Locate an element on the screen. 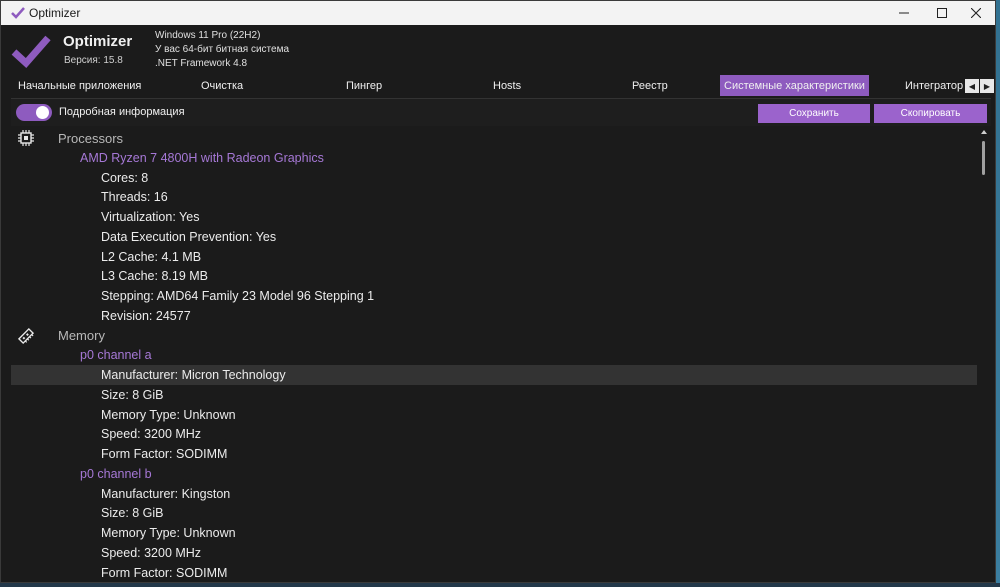 This screenshot has width=1000, height=587. os-info: Windows 11 Pro (22H2) is located at coordinates (208, 35).